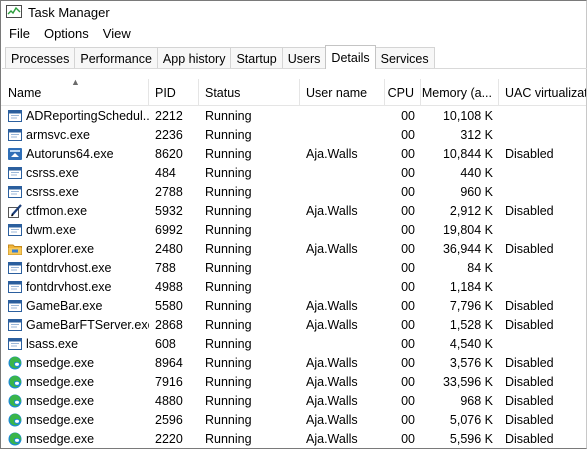 Image resolution: width=587 pixels, height=449 pixels. I want to click on table-row: lsass.exe 608 Running 00 4,540 K, so click(293, 343).